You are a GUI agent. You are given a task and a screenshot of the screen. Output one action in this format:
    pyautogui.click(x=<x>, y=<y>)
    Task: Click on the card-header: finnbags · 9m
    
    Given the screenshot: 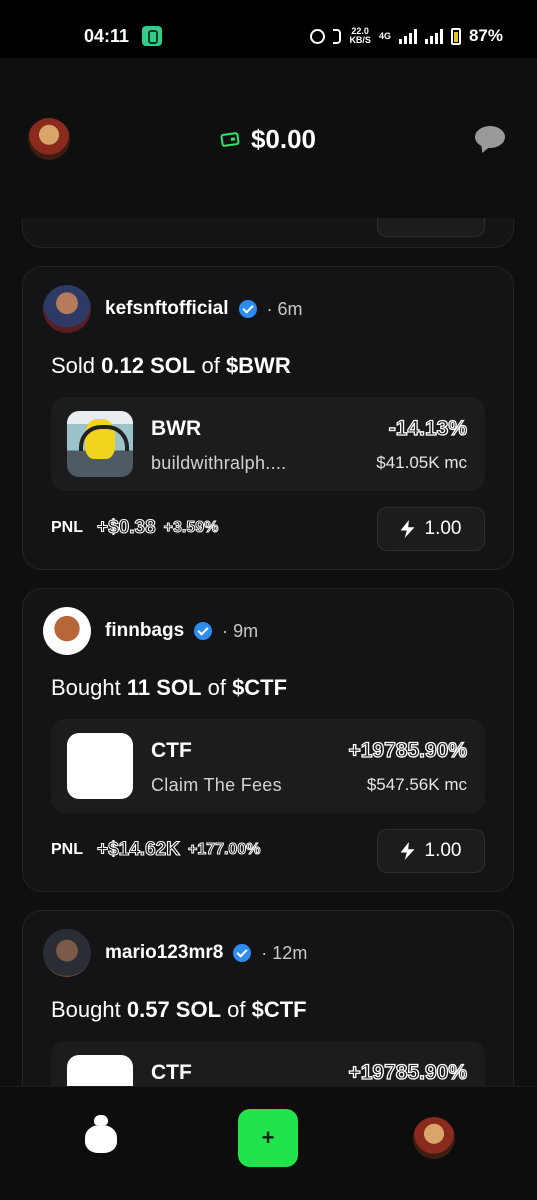 What is the action you would take?
    pyautogui.click(x=150, y=631)
    